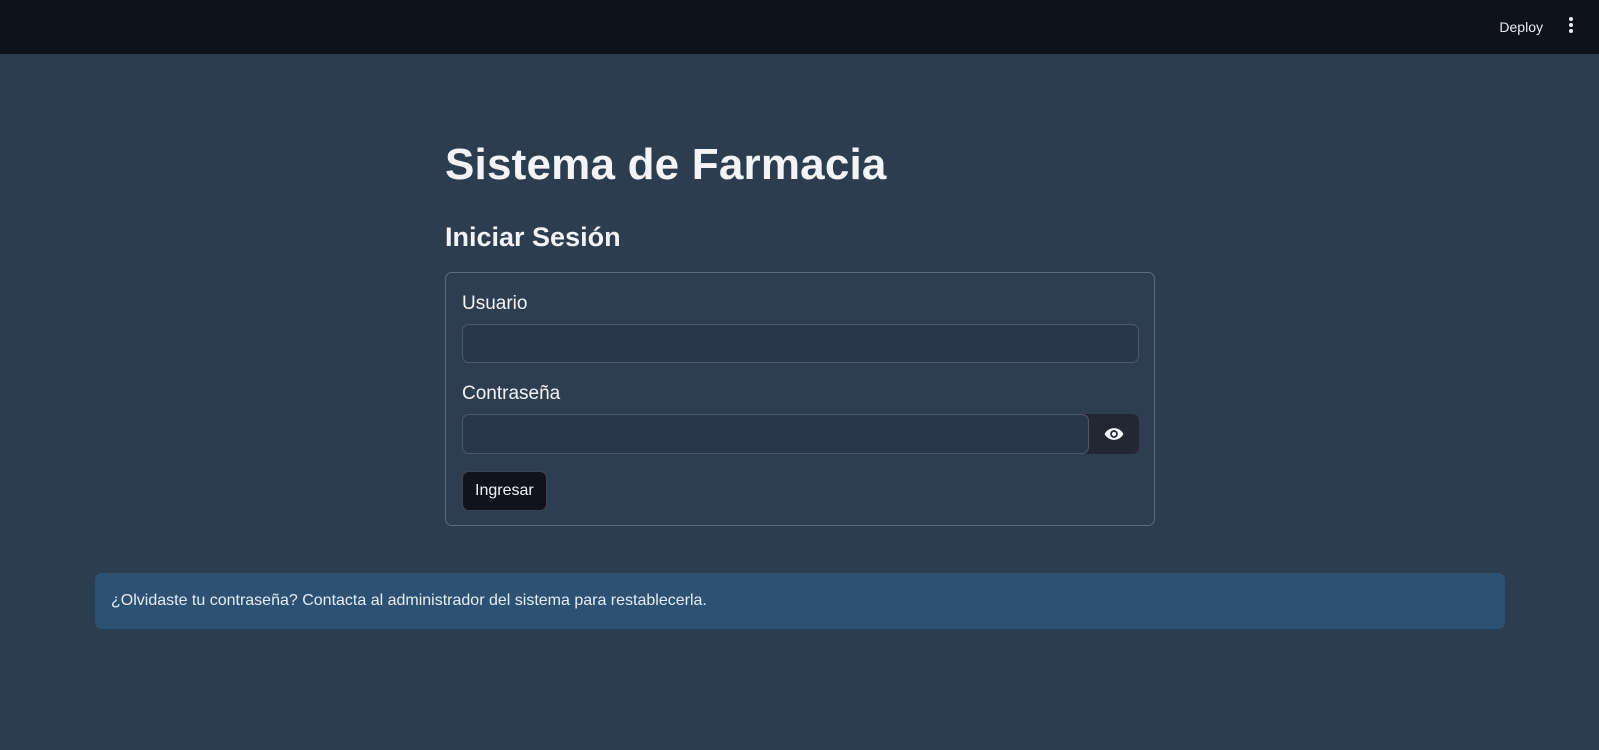 The height and width of the screenshot is (750, 1599). Describe the element at coordinates (511, 393) in the screenshot. I see `password-label: Contraseña` at that location.